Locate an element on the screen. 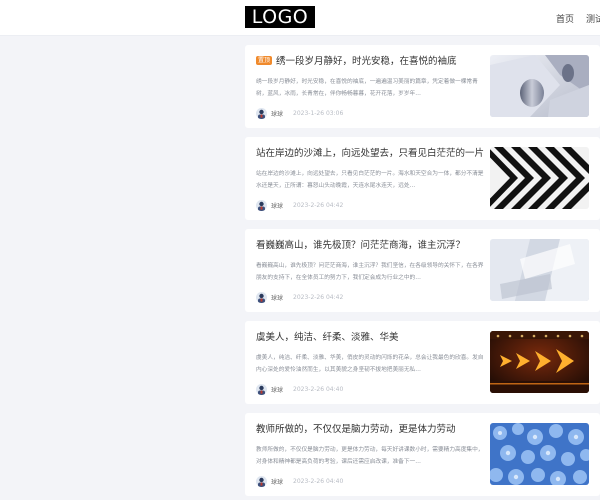 The image size is (600, 500). post-title: 虞美人，纯洁、纤柔、淡雅、华美 is located at coordinates (370, 338).